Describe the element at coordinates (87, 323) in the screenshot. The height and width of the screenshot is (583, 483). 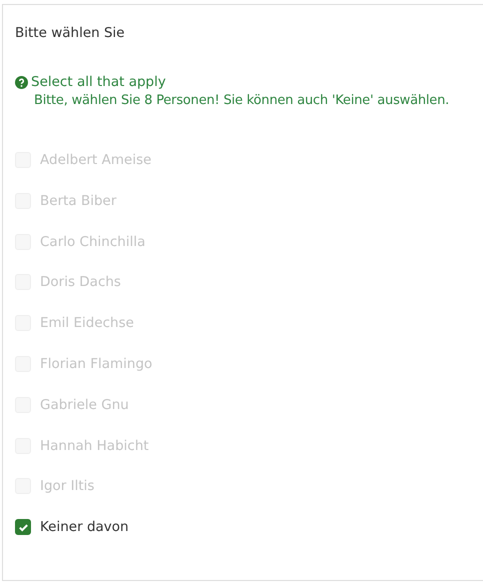
I see `option-label: Emil Eidechse` at that location.